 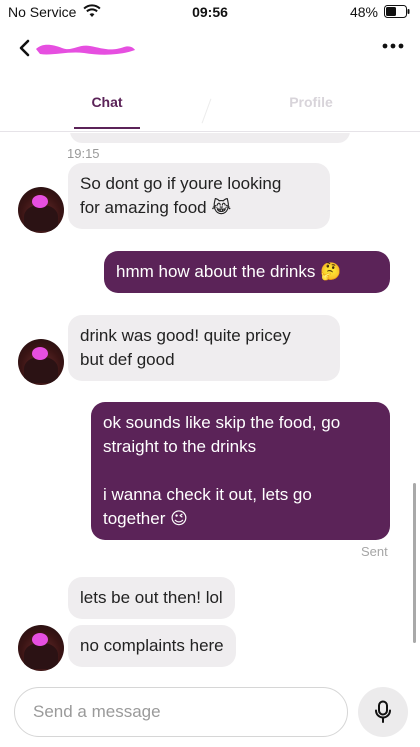 I want to click on incoming-message: no complaints here, so click(x=152, y=646).